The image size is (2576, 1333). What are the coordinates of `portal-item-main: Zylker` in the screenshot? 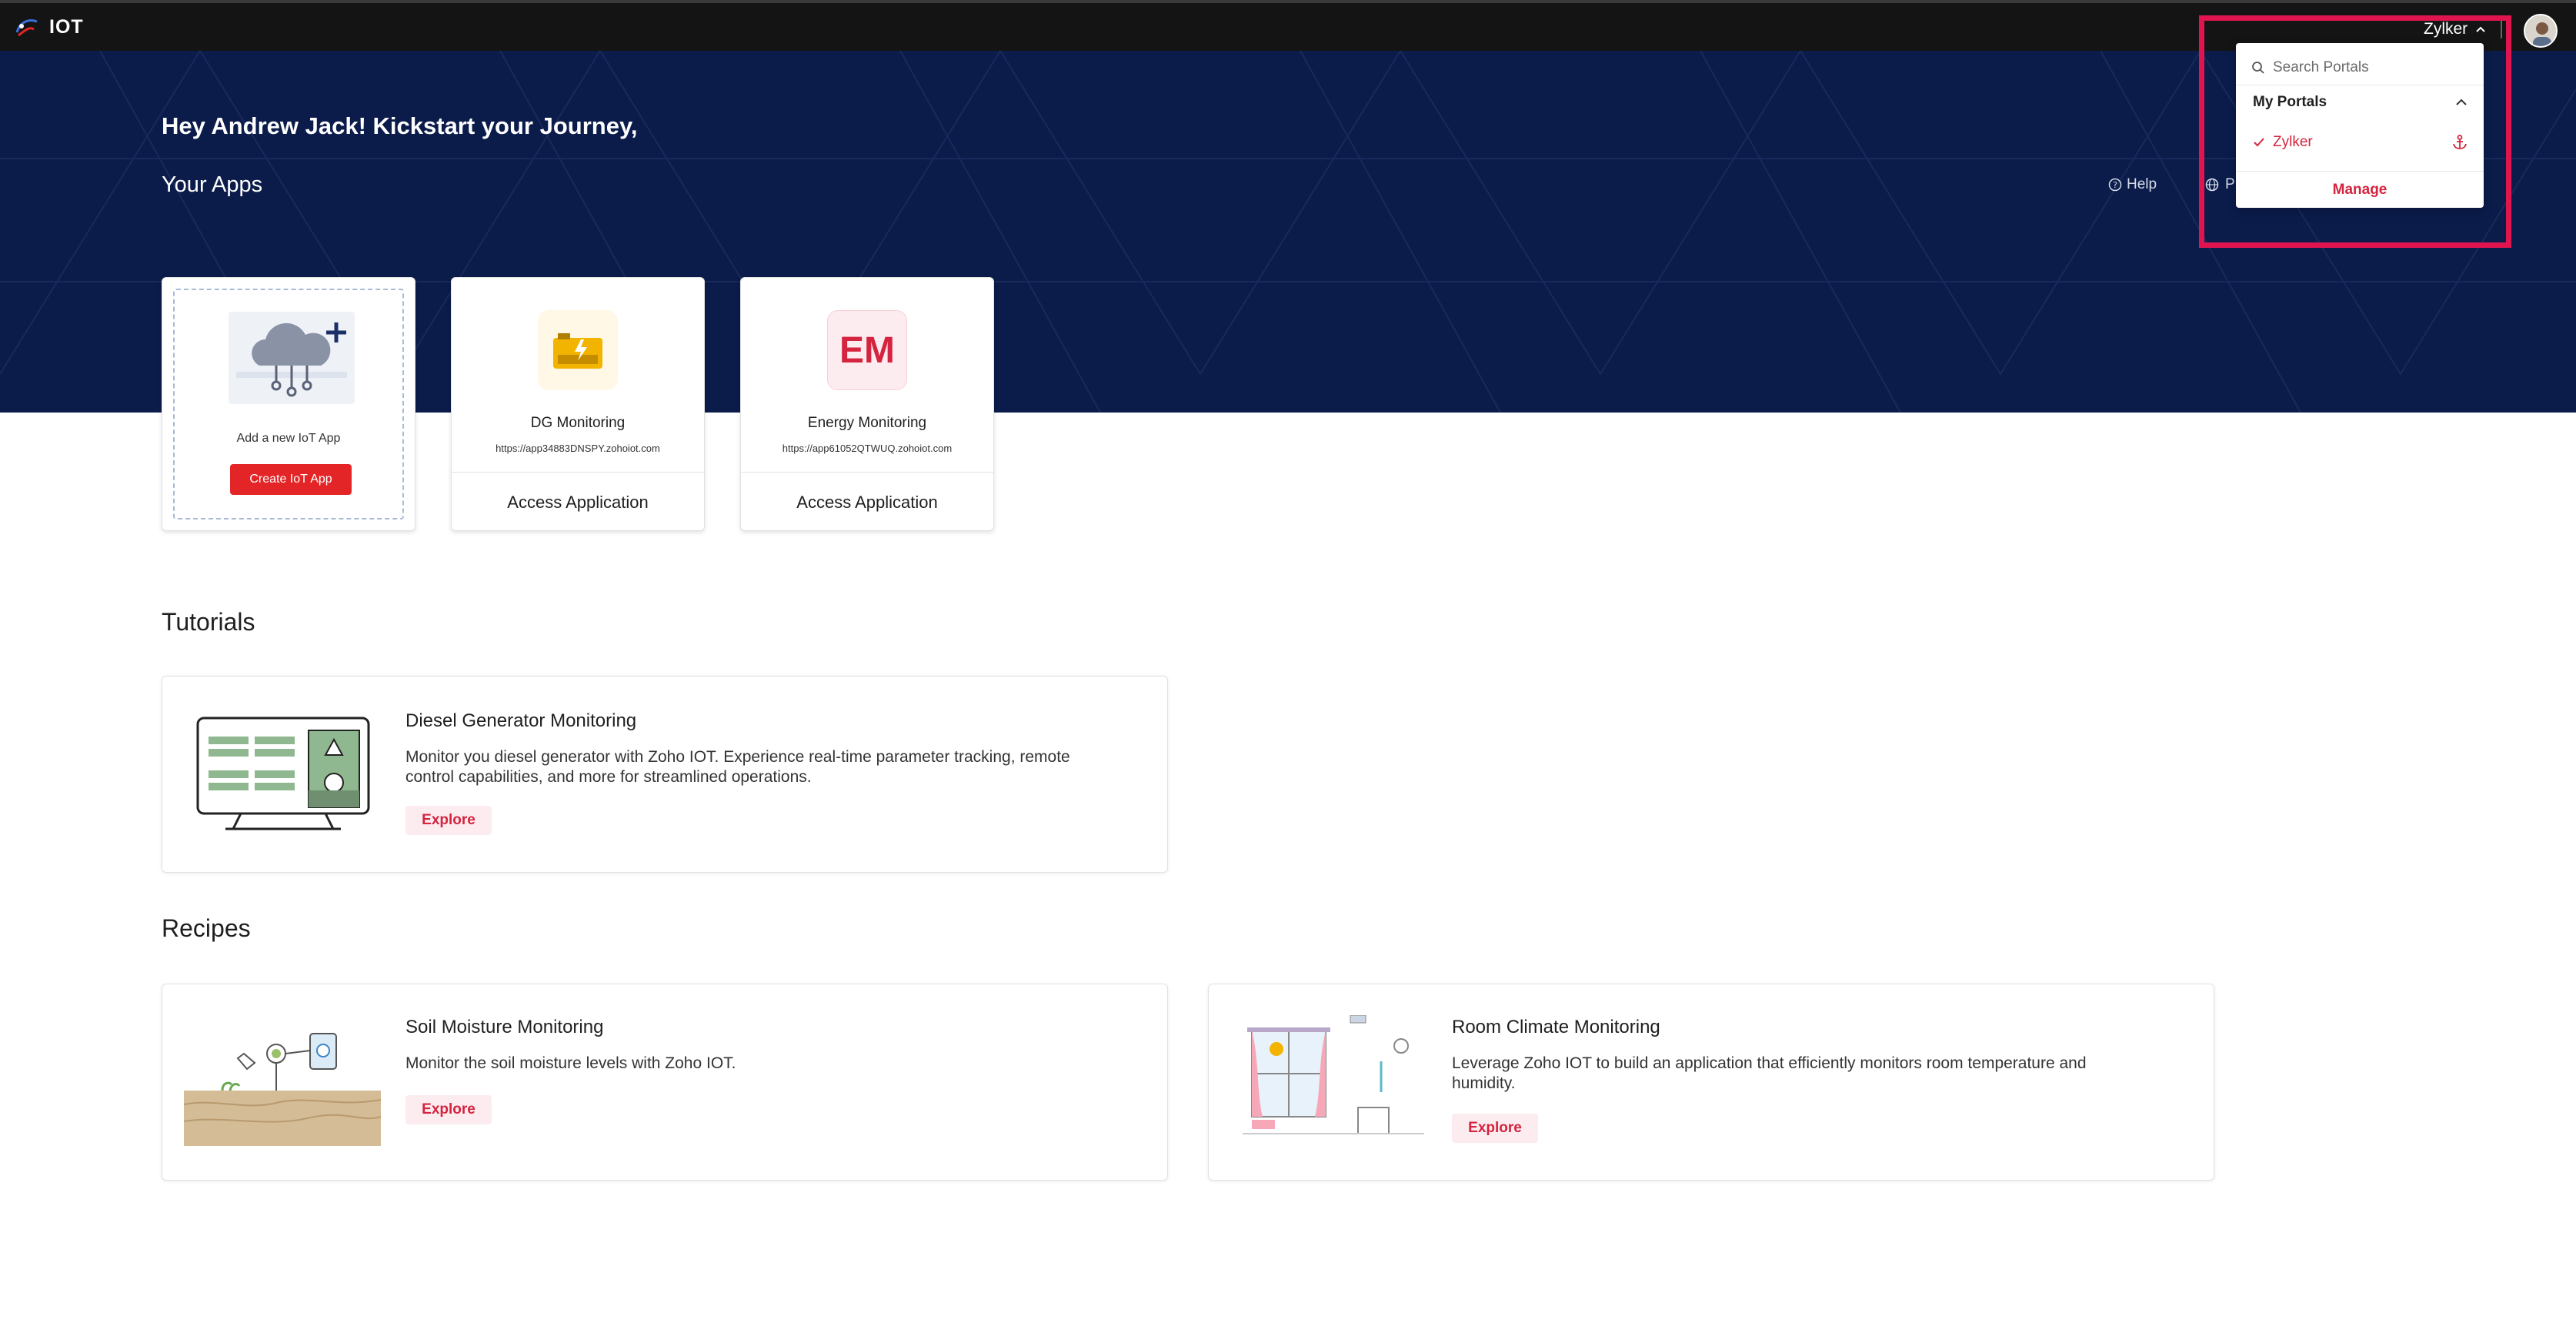 It's located at (2283, 142).